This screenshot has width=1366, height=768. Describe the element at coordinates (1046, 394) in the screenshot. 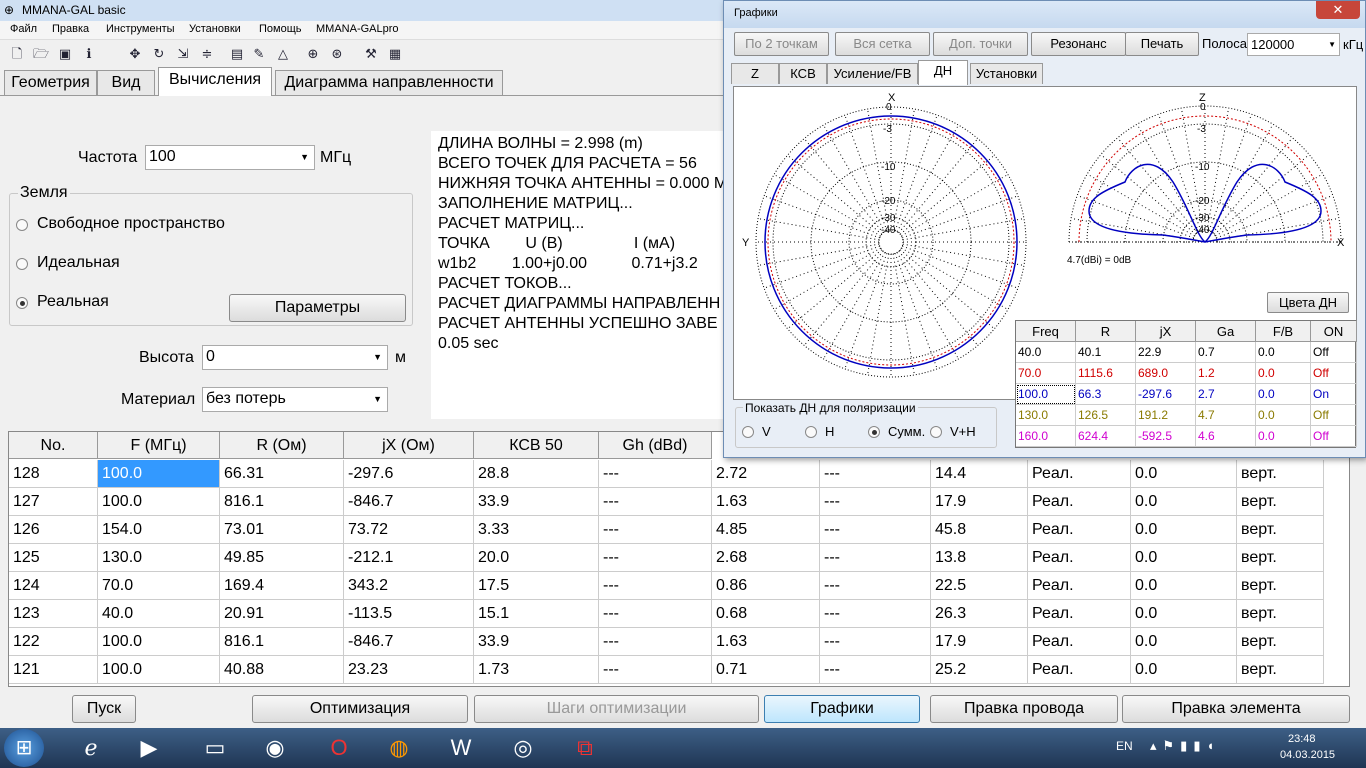

I see `freq-table-cell: 100.0` at that location.